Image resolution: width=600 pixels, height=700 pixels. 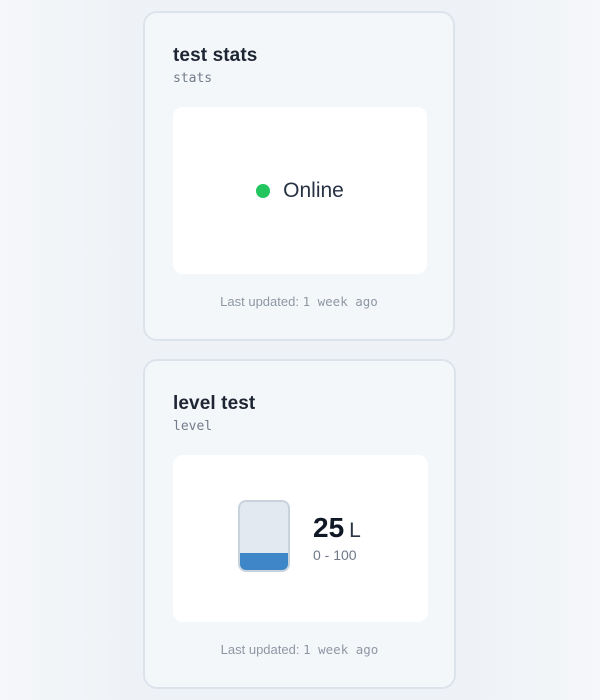 What do you see at coordinates (215, 55) in the screenshot?
I see `card-title: test stats` at bounding box center [215, 55].